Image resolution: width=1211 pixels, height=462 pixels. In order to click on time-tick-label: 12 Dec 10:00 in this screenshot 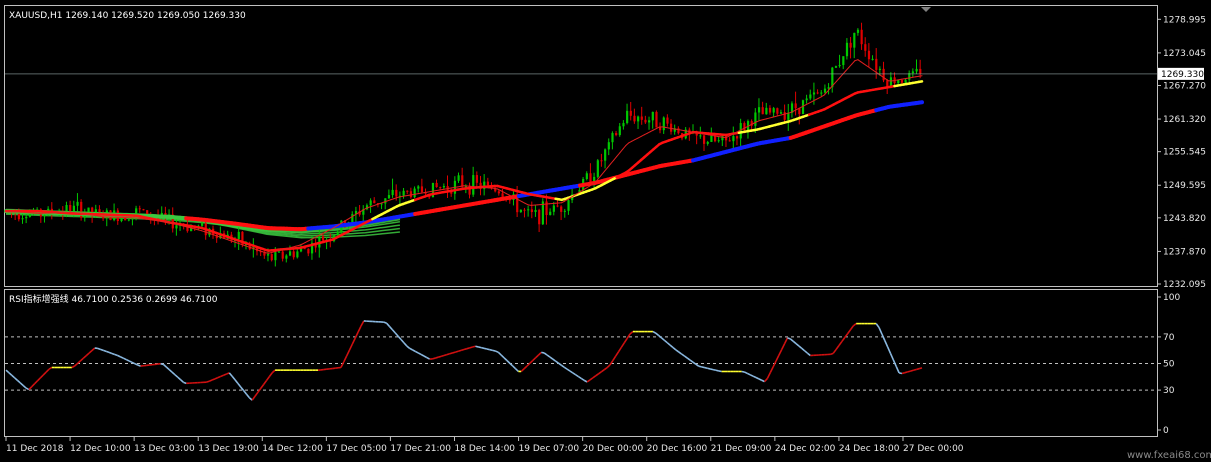, I will do `click(100, 449)`.